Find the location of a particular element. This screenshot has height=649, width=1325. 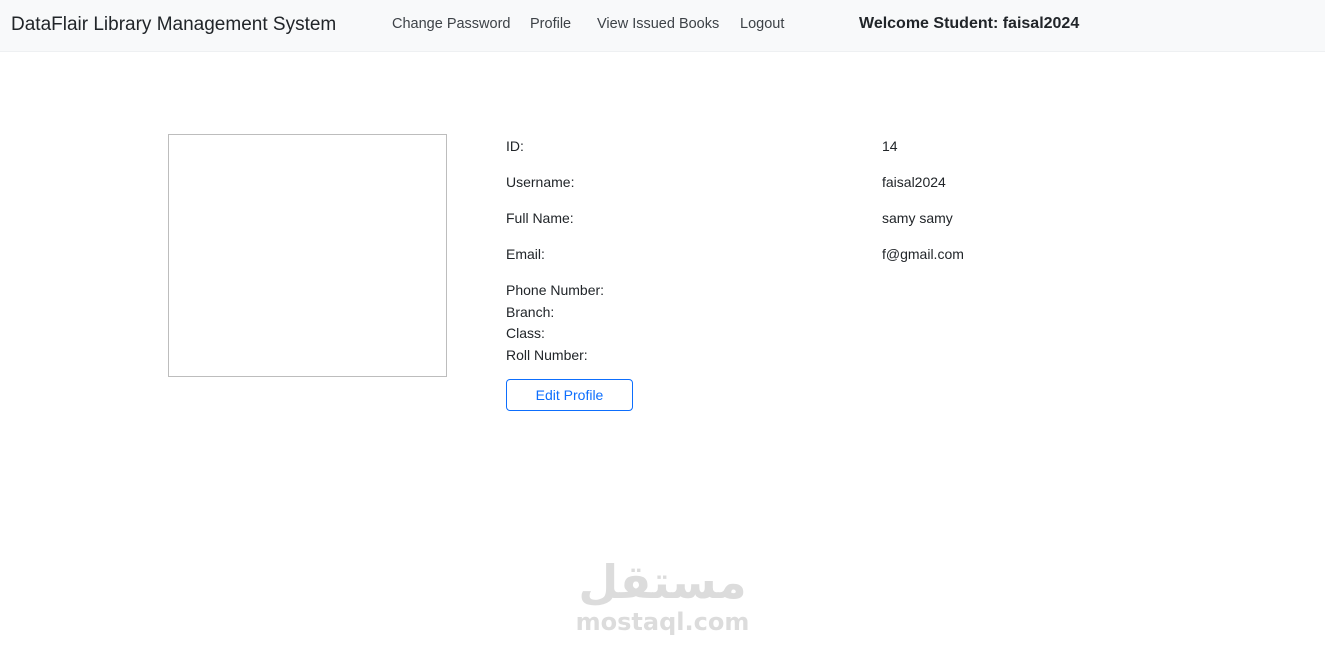

watermark-arabic-text: مستقل is located at coordinates (662, 582).